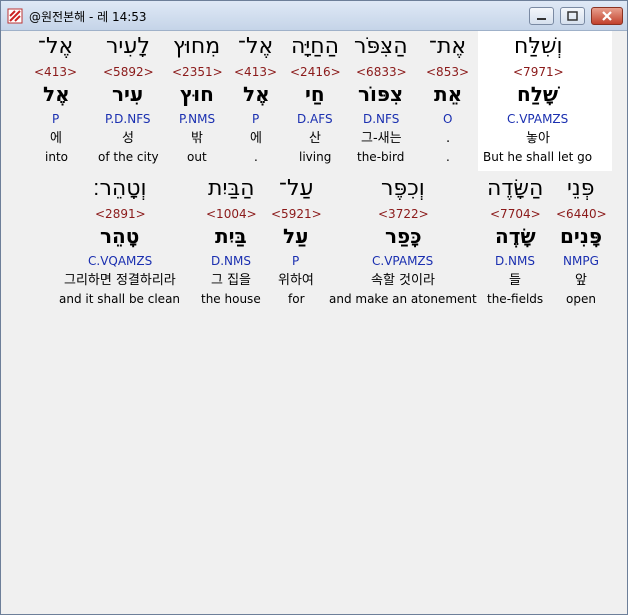  Describe the element at coordinates (538, 46) in the screenshot. I see `hebrew-word: וְשִׁלַּח` at that location.